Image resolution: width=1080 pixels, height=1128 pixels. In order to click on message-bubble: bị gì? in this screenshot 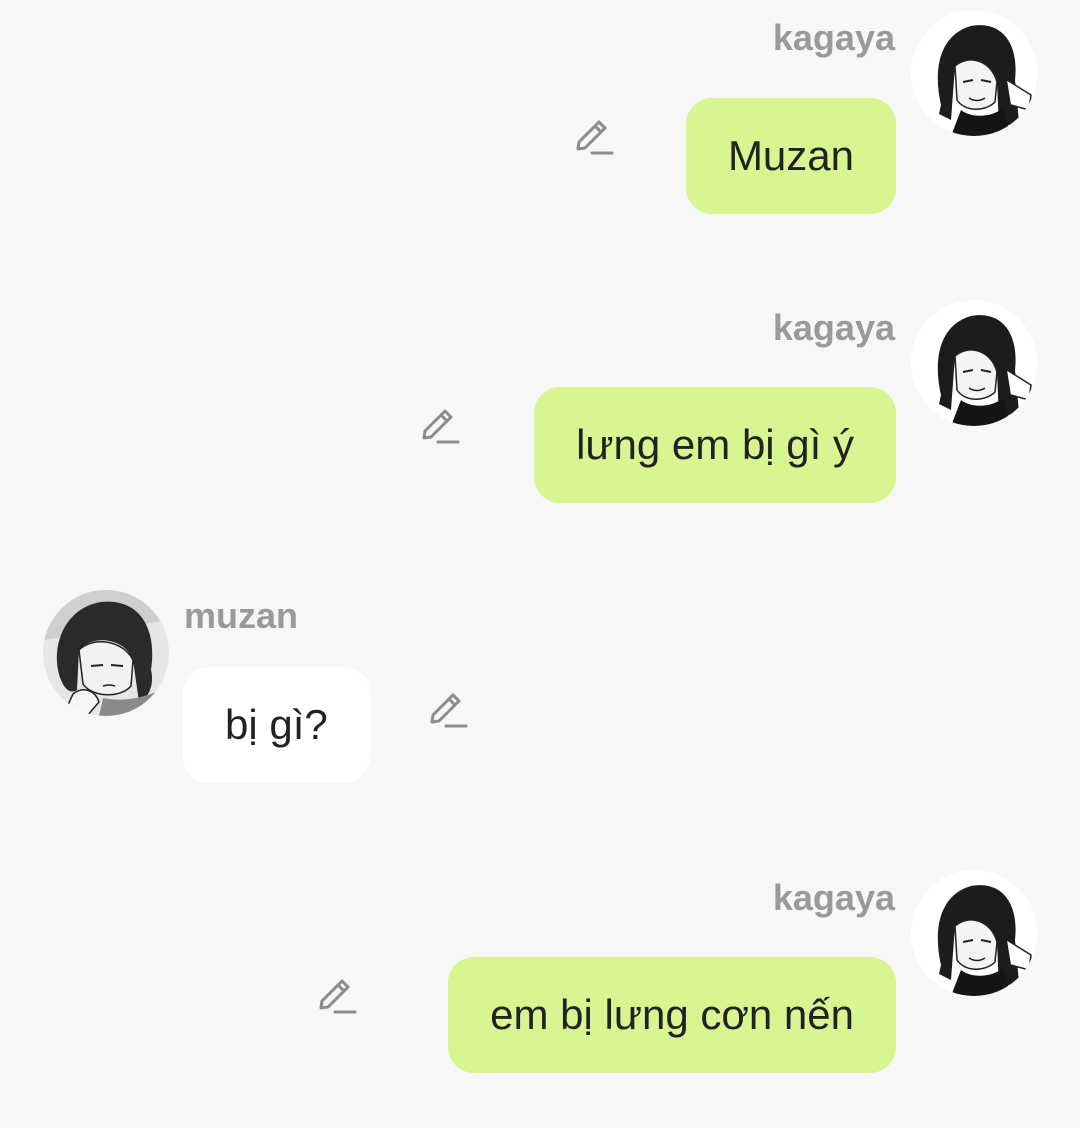, I will do `click(276, 725)`.